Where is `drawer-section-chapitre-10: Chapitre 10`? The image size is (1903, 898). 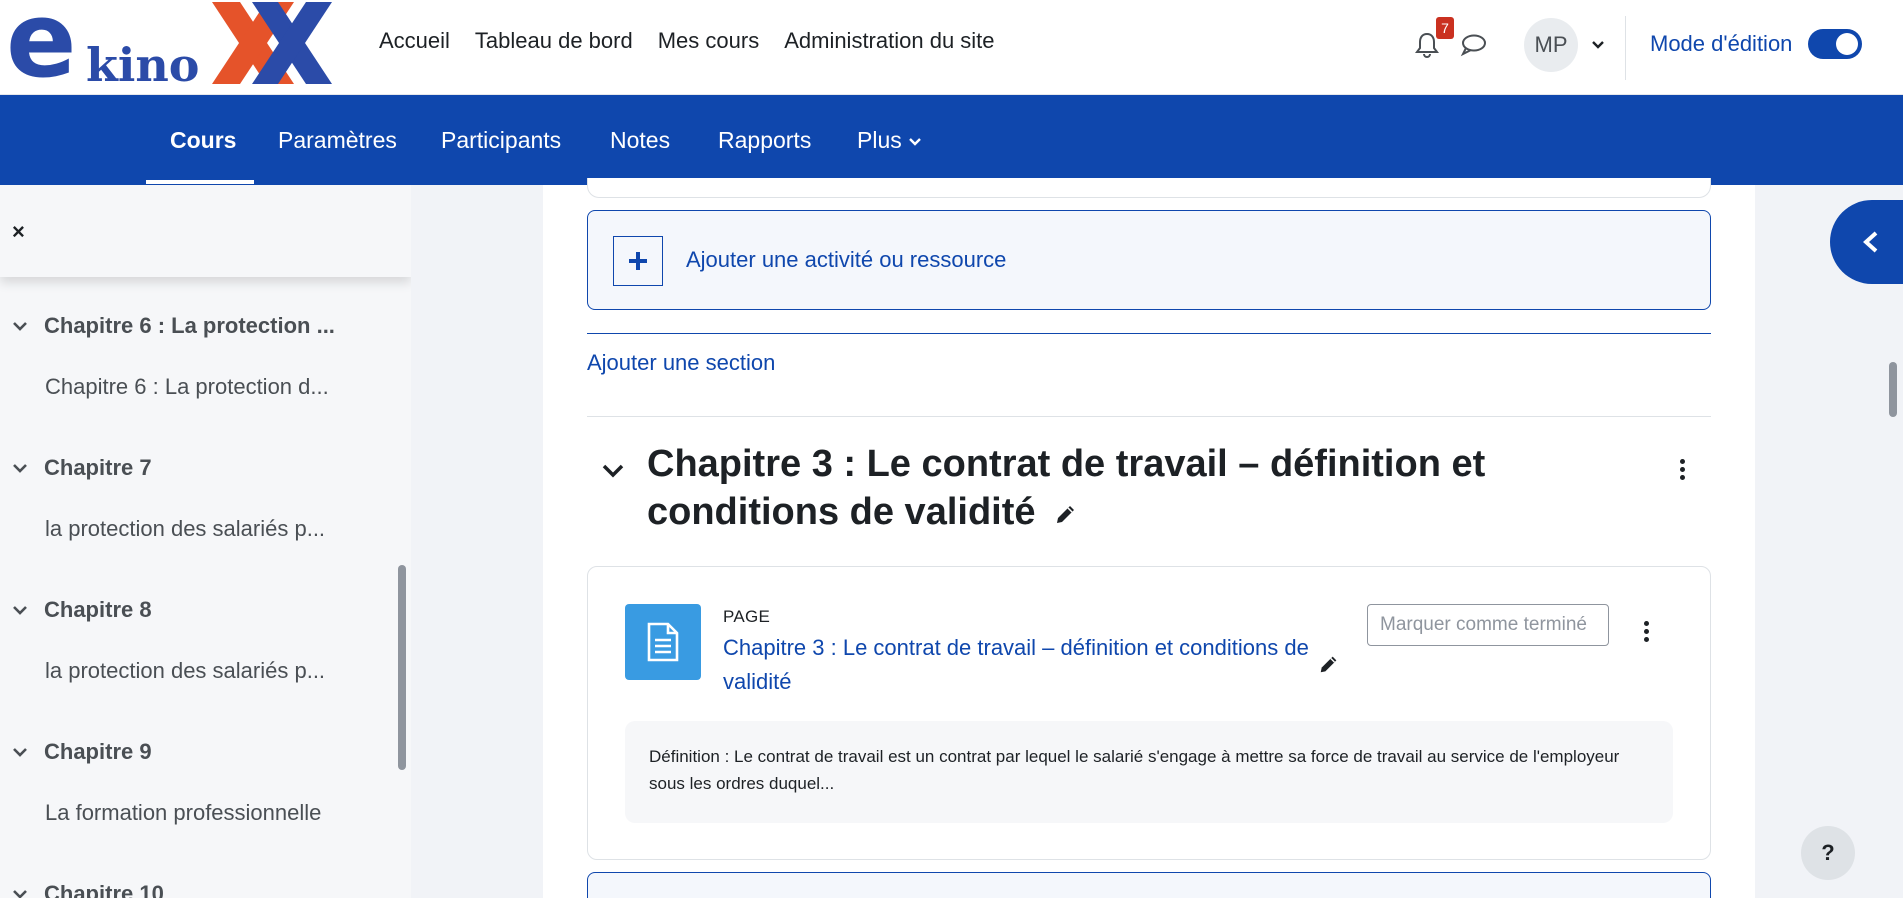
drawer-section-chapitre-10: Chapitre 10 is located at coordinates (88, 889).